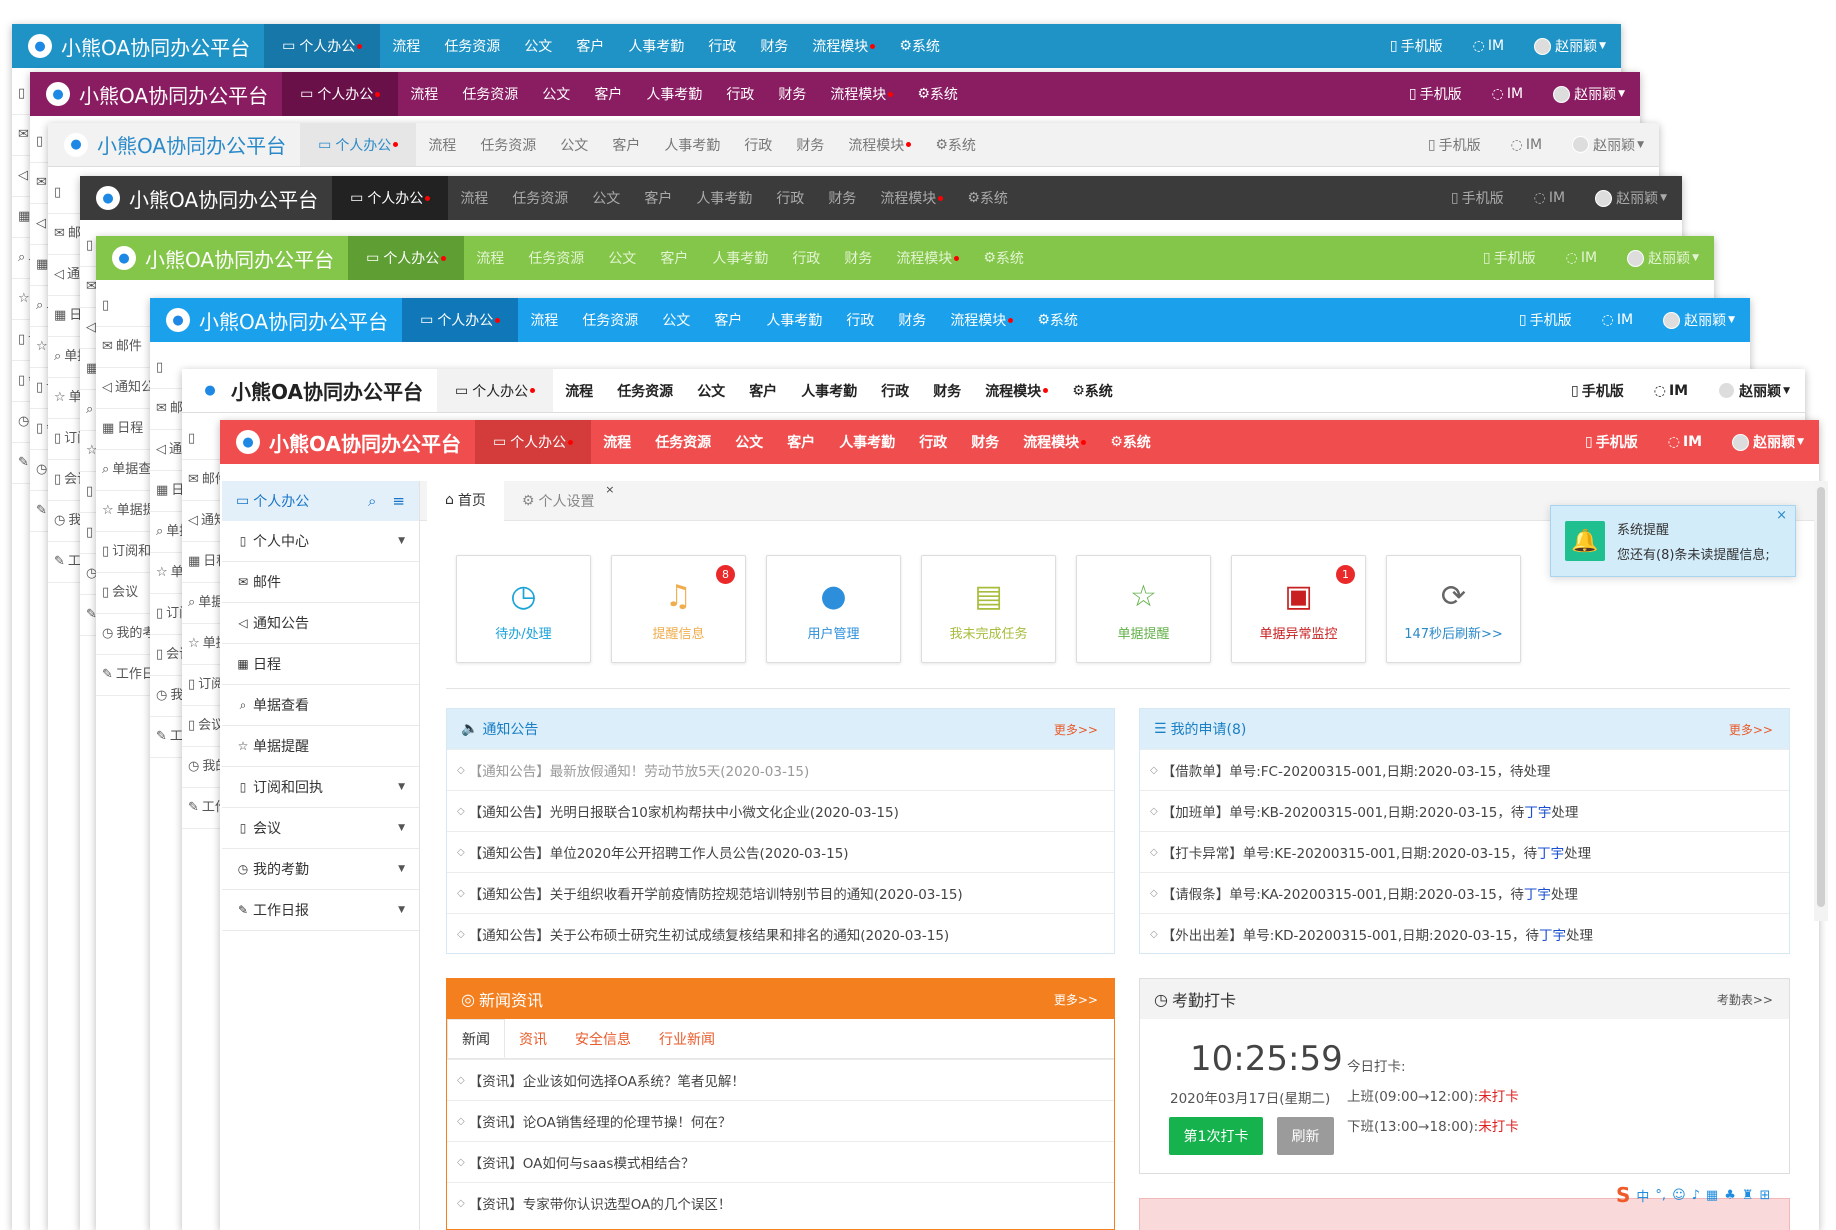  Describe the element at coordinates (1076, 999) in the screenshot. I see `news-more-link: 更多>>` at that location.